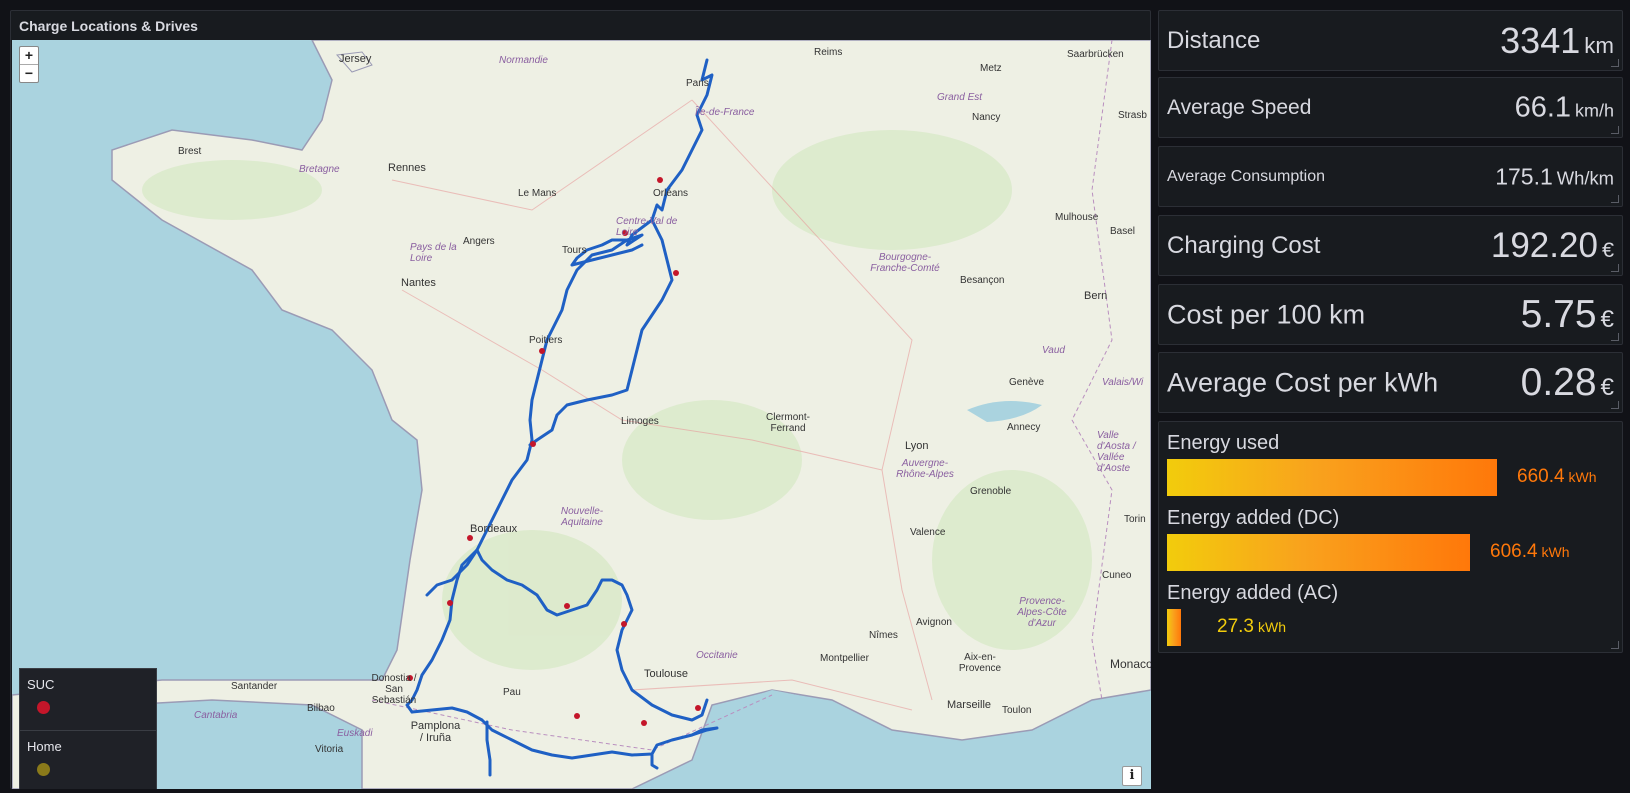  I want to click on stat-label: Cost per 100 km, so click(1266, 314).